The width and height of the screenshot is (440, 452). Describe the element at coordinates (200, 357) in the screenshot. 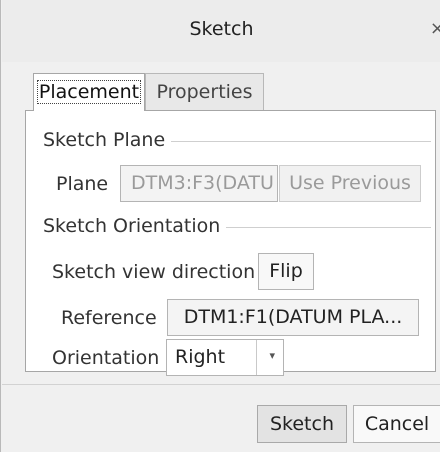

I see `orientation-select-value: Right` at that location.